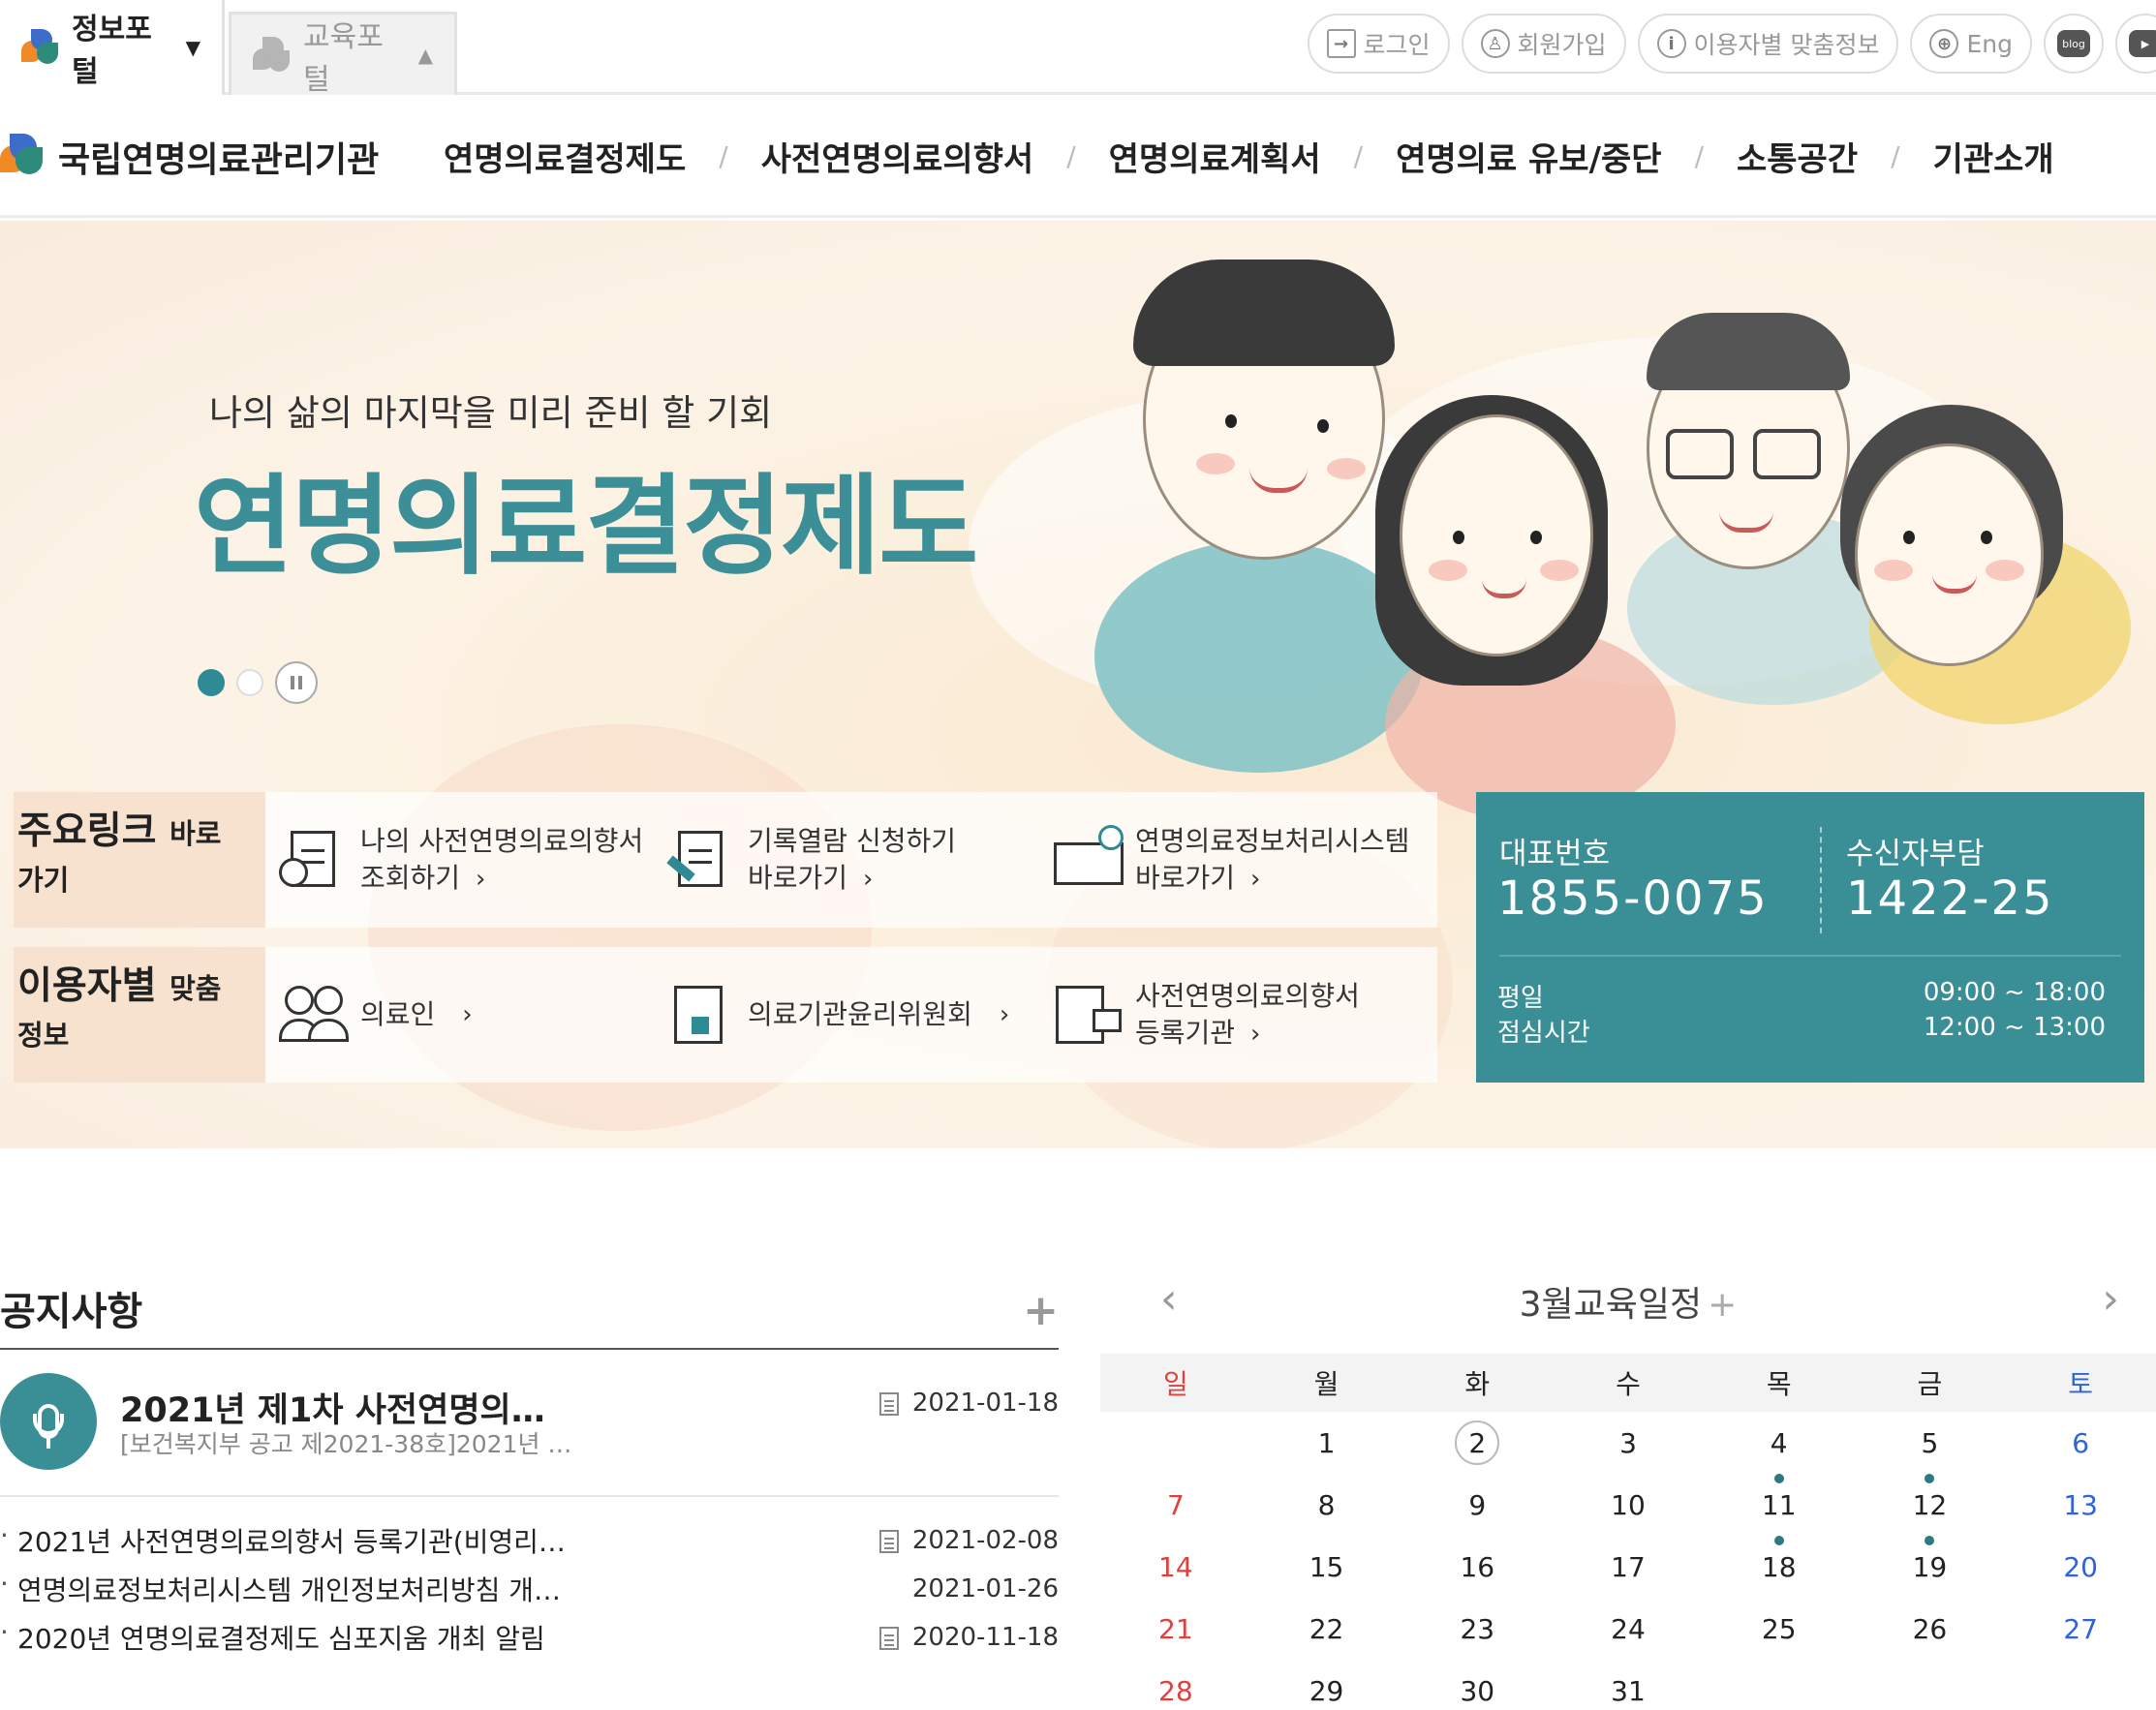 Image resolution: width=2156 pixels, height=1710 pixels. I want to click on link-my-directive: 나의 사전연명의료의향서 조회하기 ›, so click(473, 860).